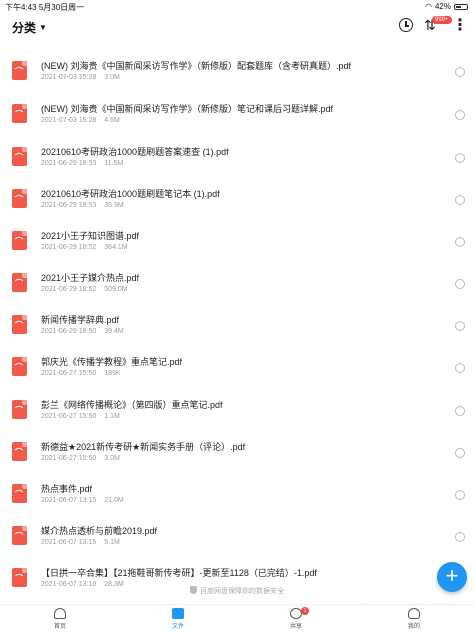  What do you see at coordinates (237, 540) in the screenshot?
I see `file-row: 媒介热点透析与前瞻2019.pdf 2021-06-07 13:15 5.1M` at bounding box center [237, 540].